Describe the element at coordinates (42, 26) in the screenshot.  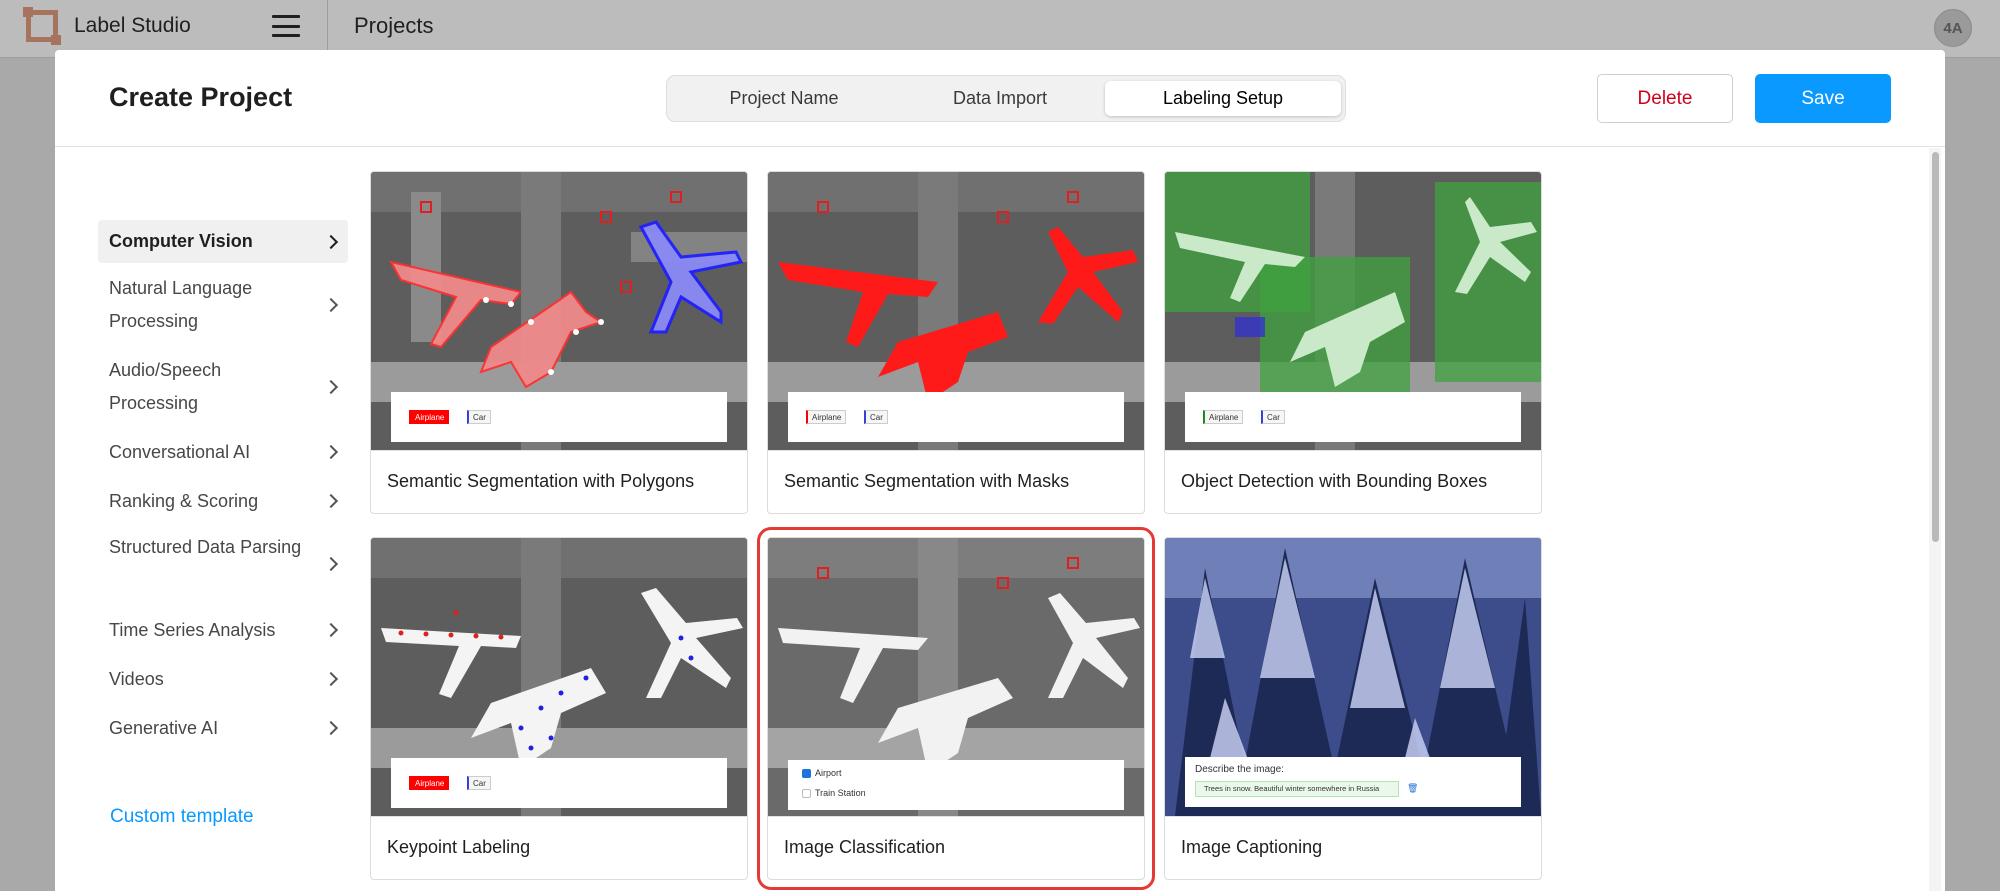
I see `label-studio-logo-icon` at that location.